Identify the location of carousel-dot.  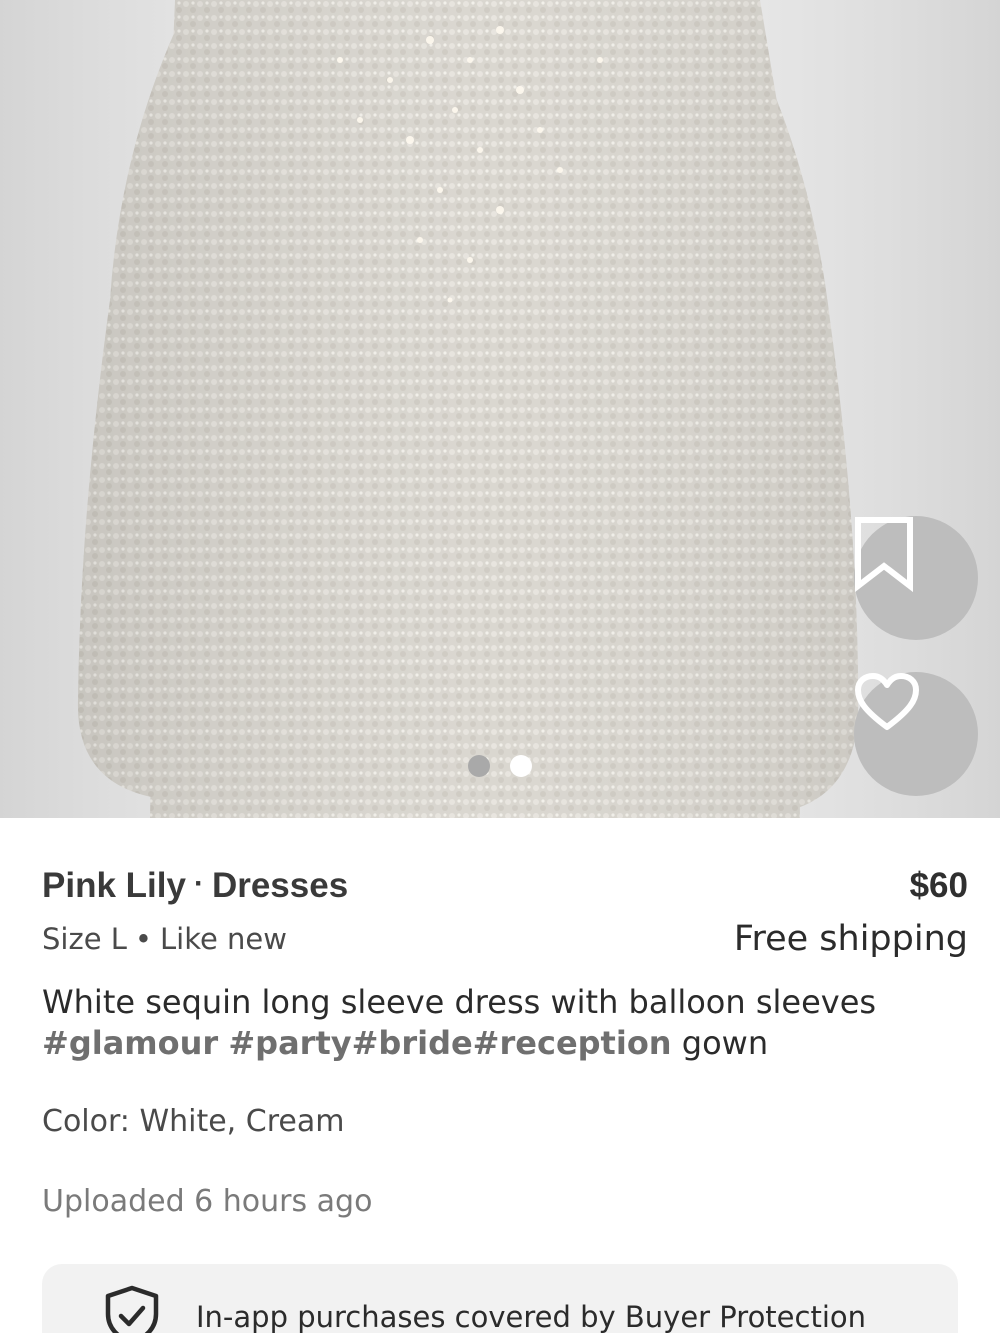
(479, 766).